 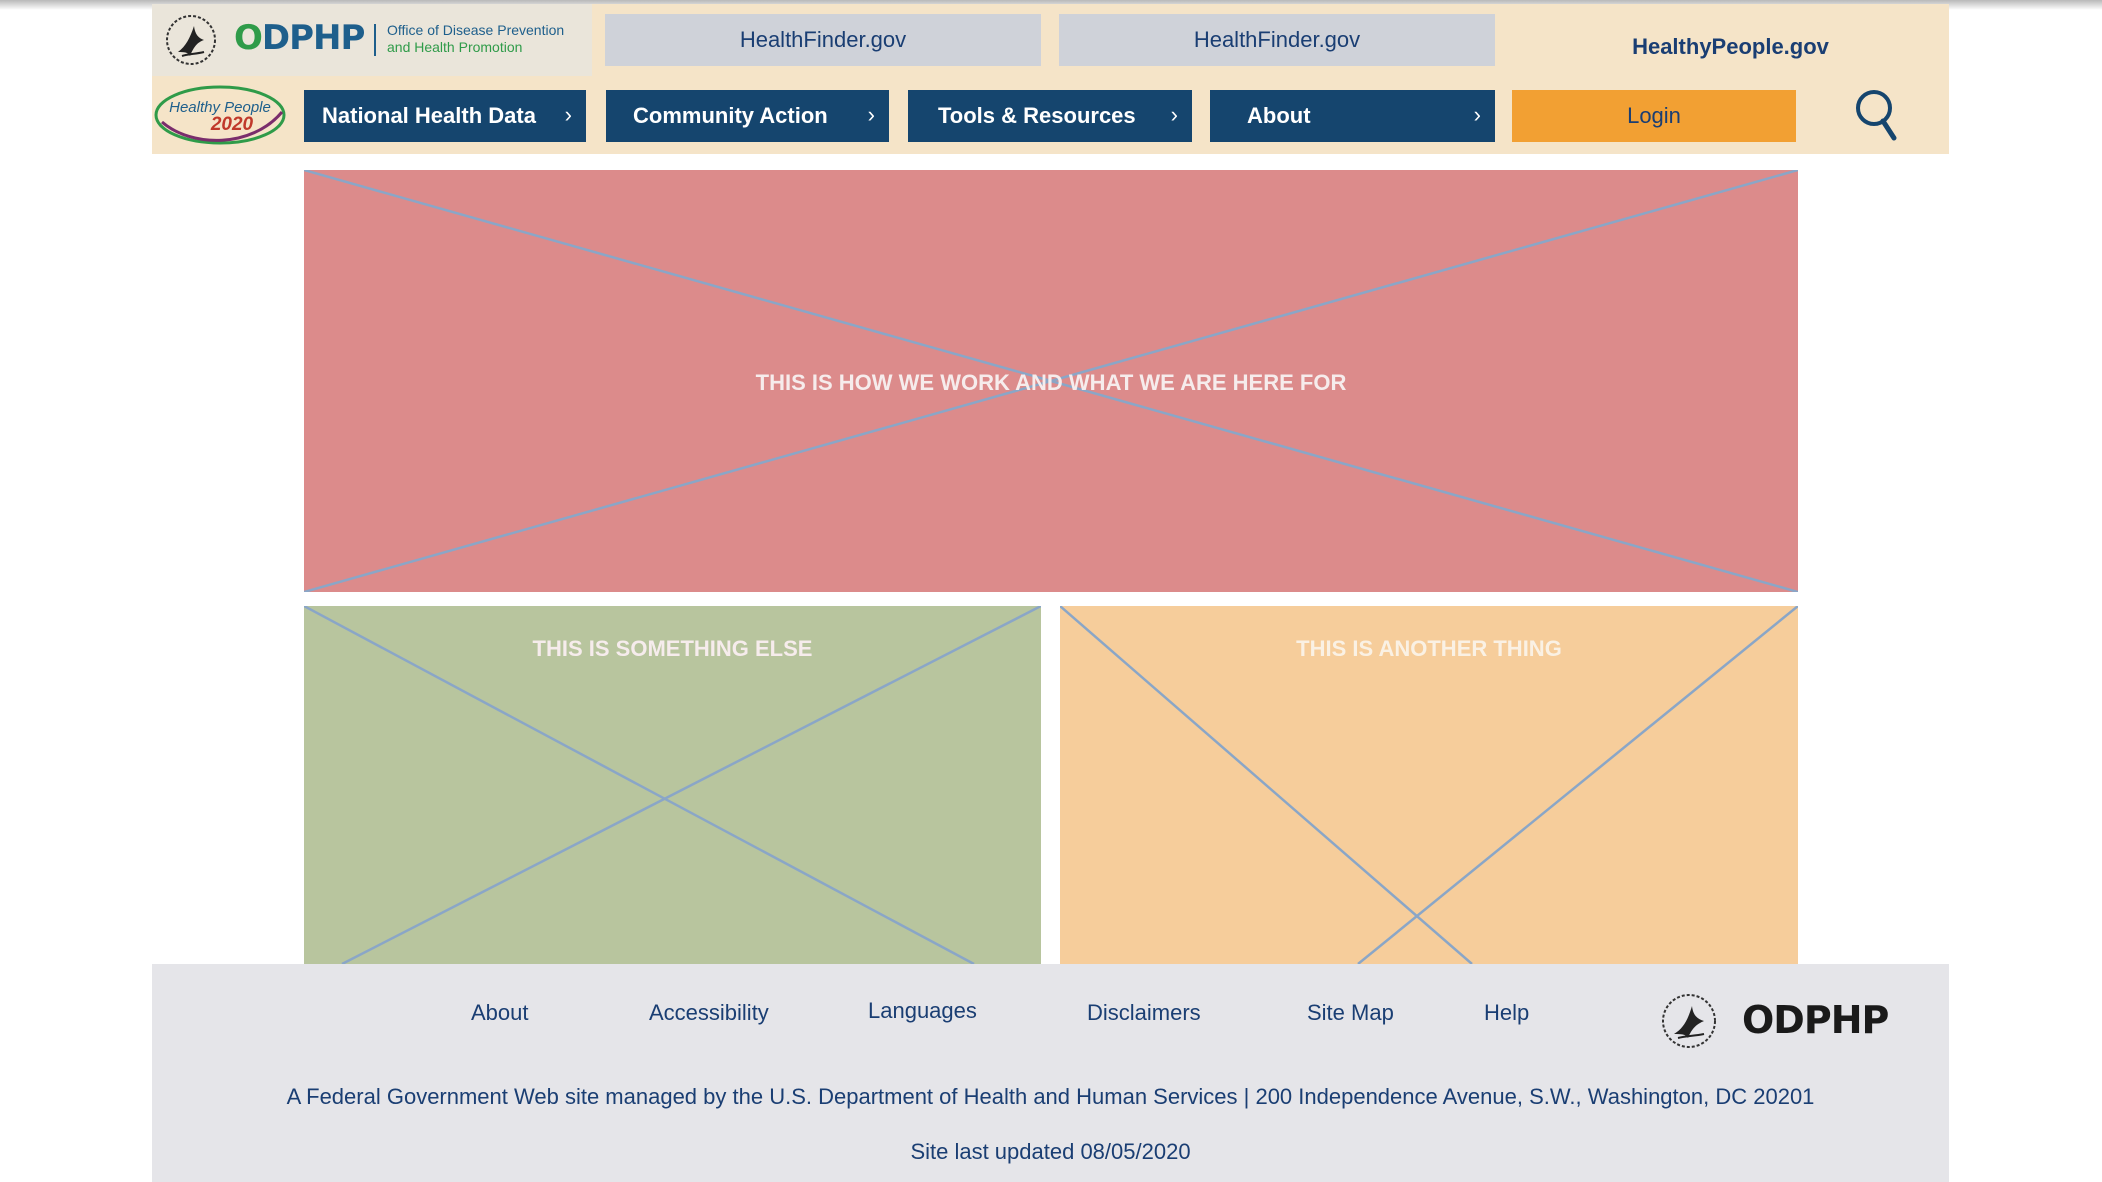 What do you see at coordinates (709, 1013) in the screenshot?
I see `footer-link-accessibility: Accessibility` at bounding box center [709, 1013].